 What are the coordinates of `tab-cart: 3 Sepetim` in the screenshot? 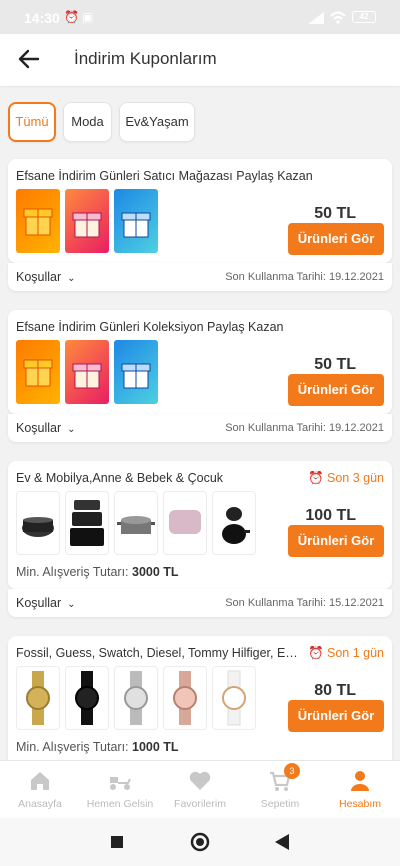 It's located at (280, 790).